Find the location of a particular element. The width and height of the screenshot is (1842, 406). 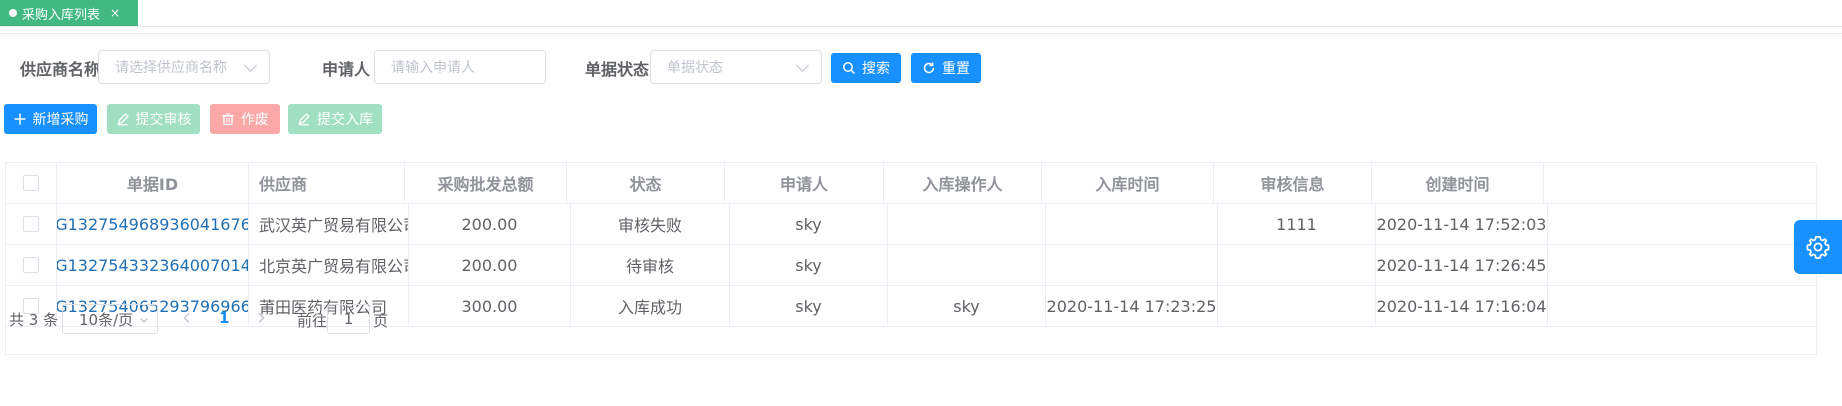

submit-stock-button: 提交入库 is located at coordinates (335, 119).